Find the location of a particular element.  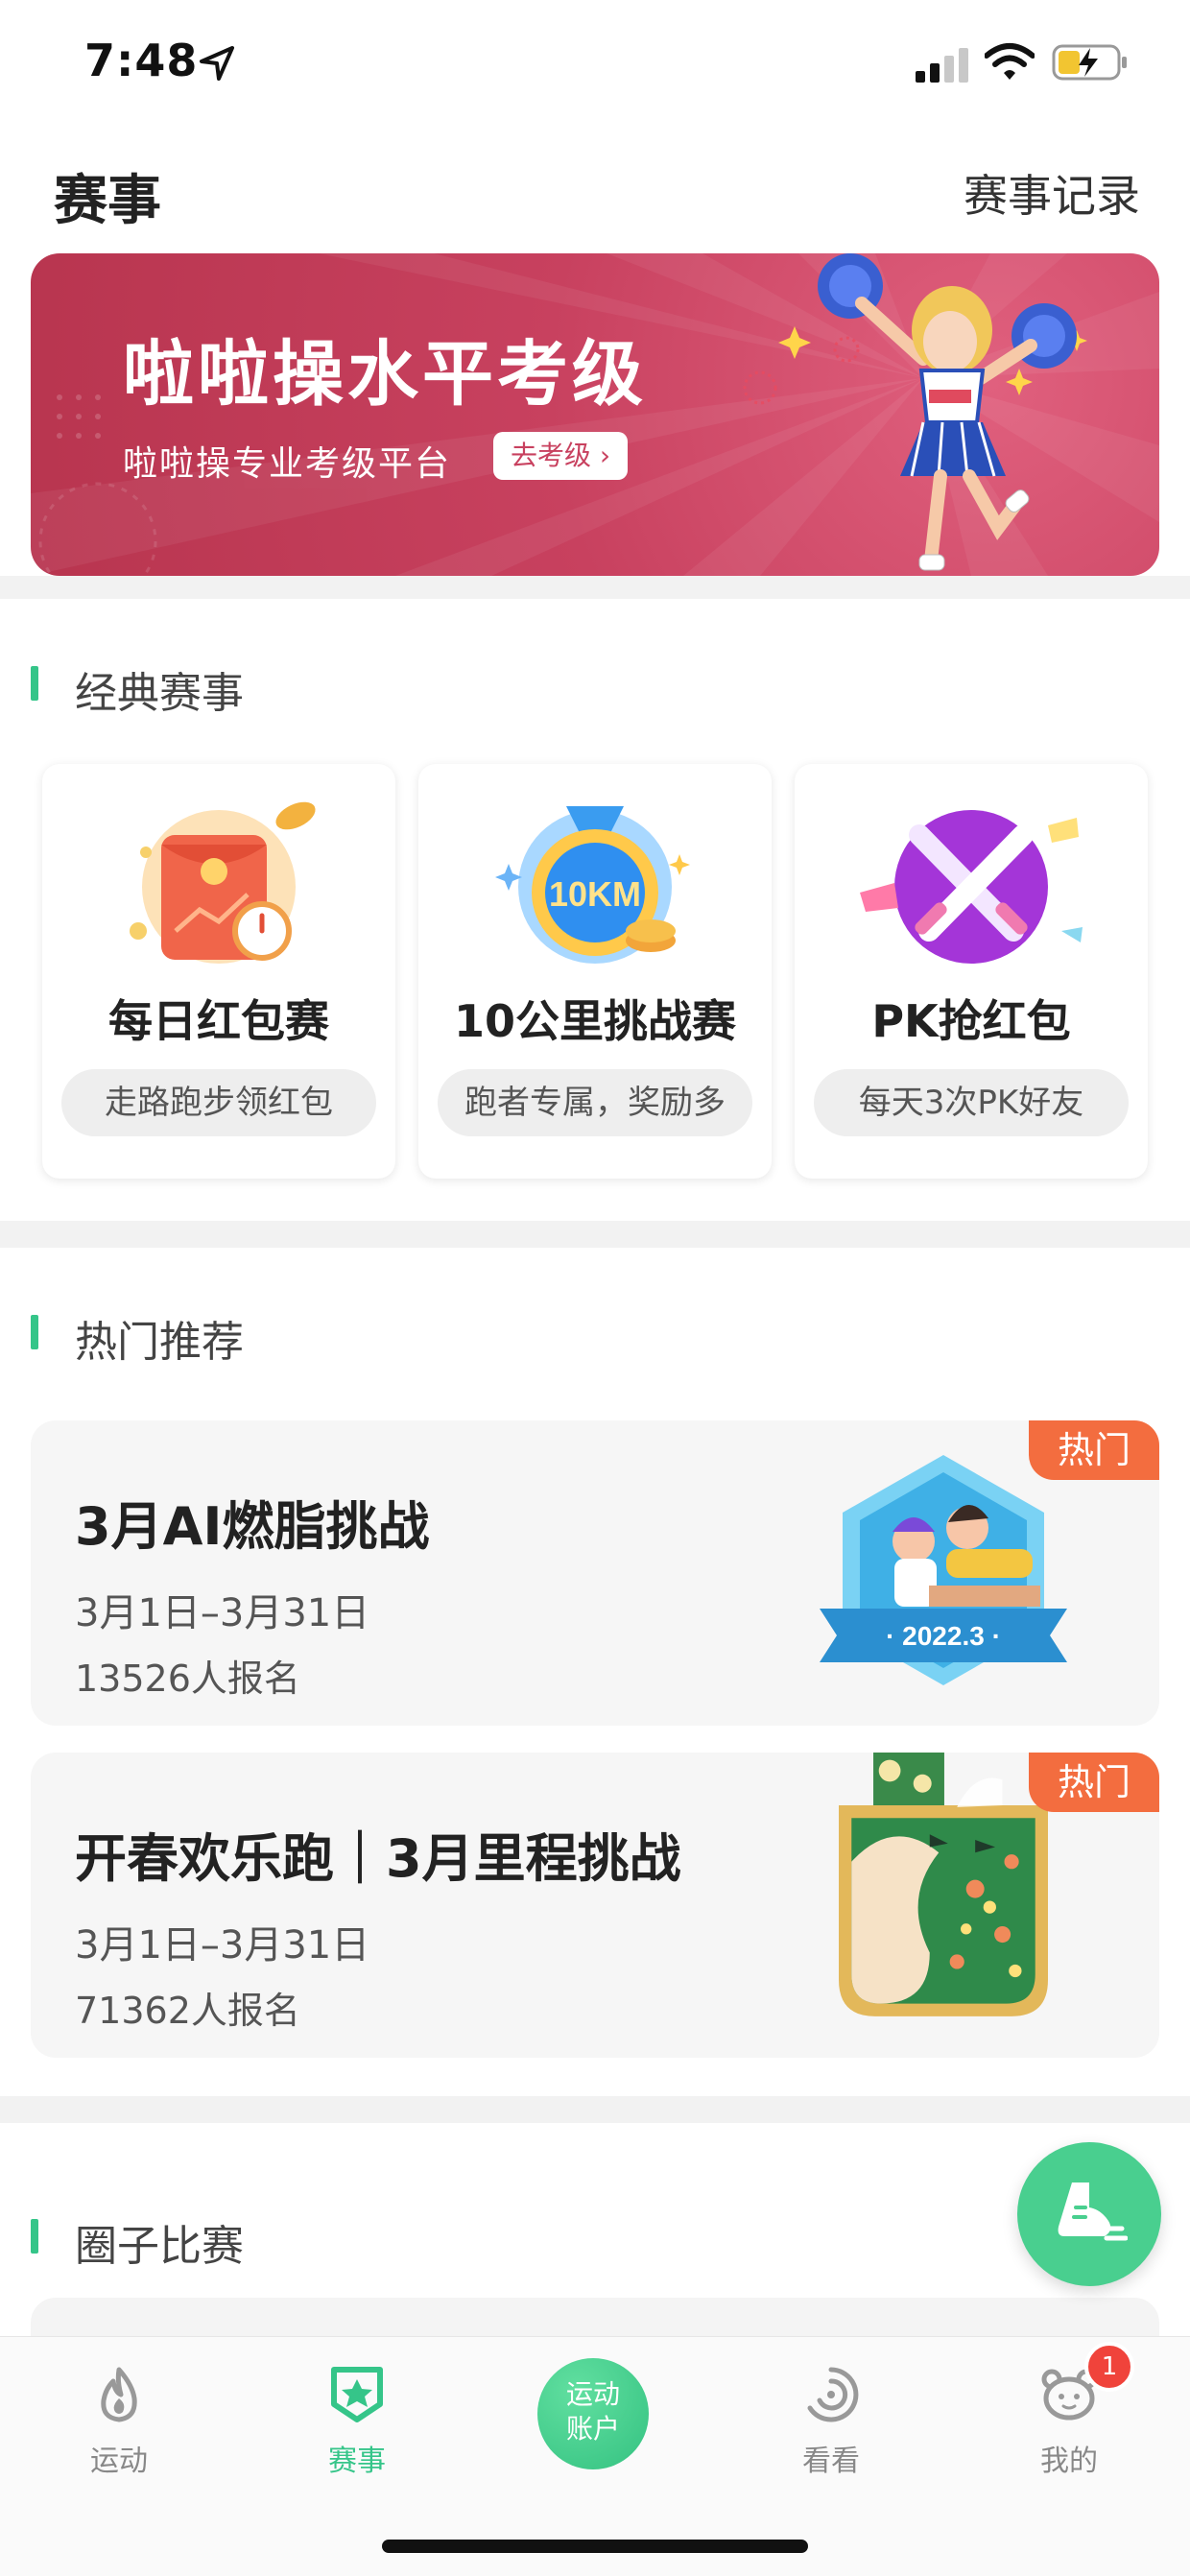

status-time: 7:48 is located at coordinates (141, 60).